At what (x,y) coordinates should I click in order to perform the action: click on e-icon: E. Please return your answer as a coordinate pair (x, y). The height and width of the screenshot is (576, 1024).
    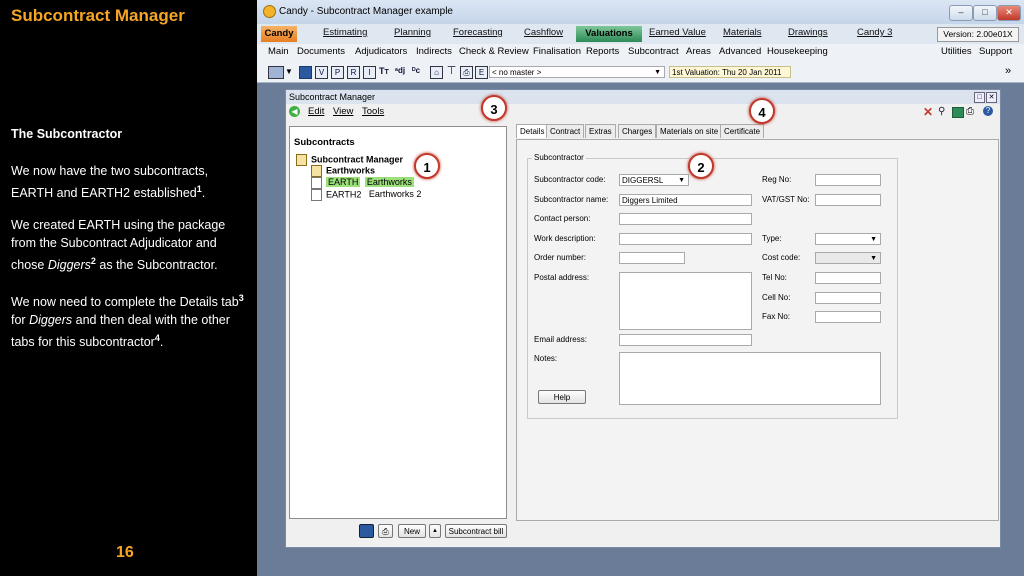
    Looking at the image, I should click on (481, 72).